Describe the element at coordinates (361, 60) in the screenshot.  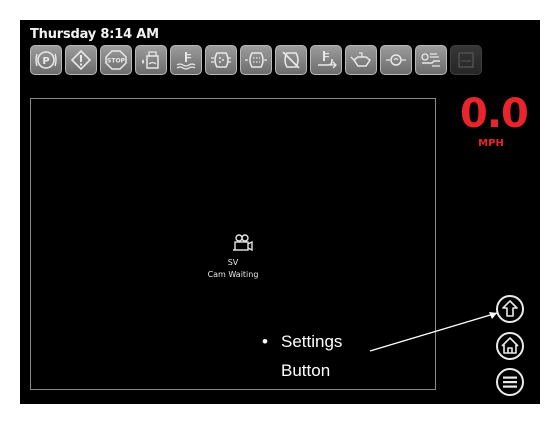
I see `oil-pressure-icon` at that location.